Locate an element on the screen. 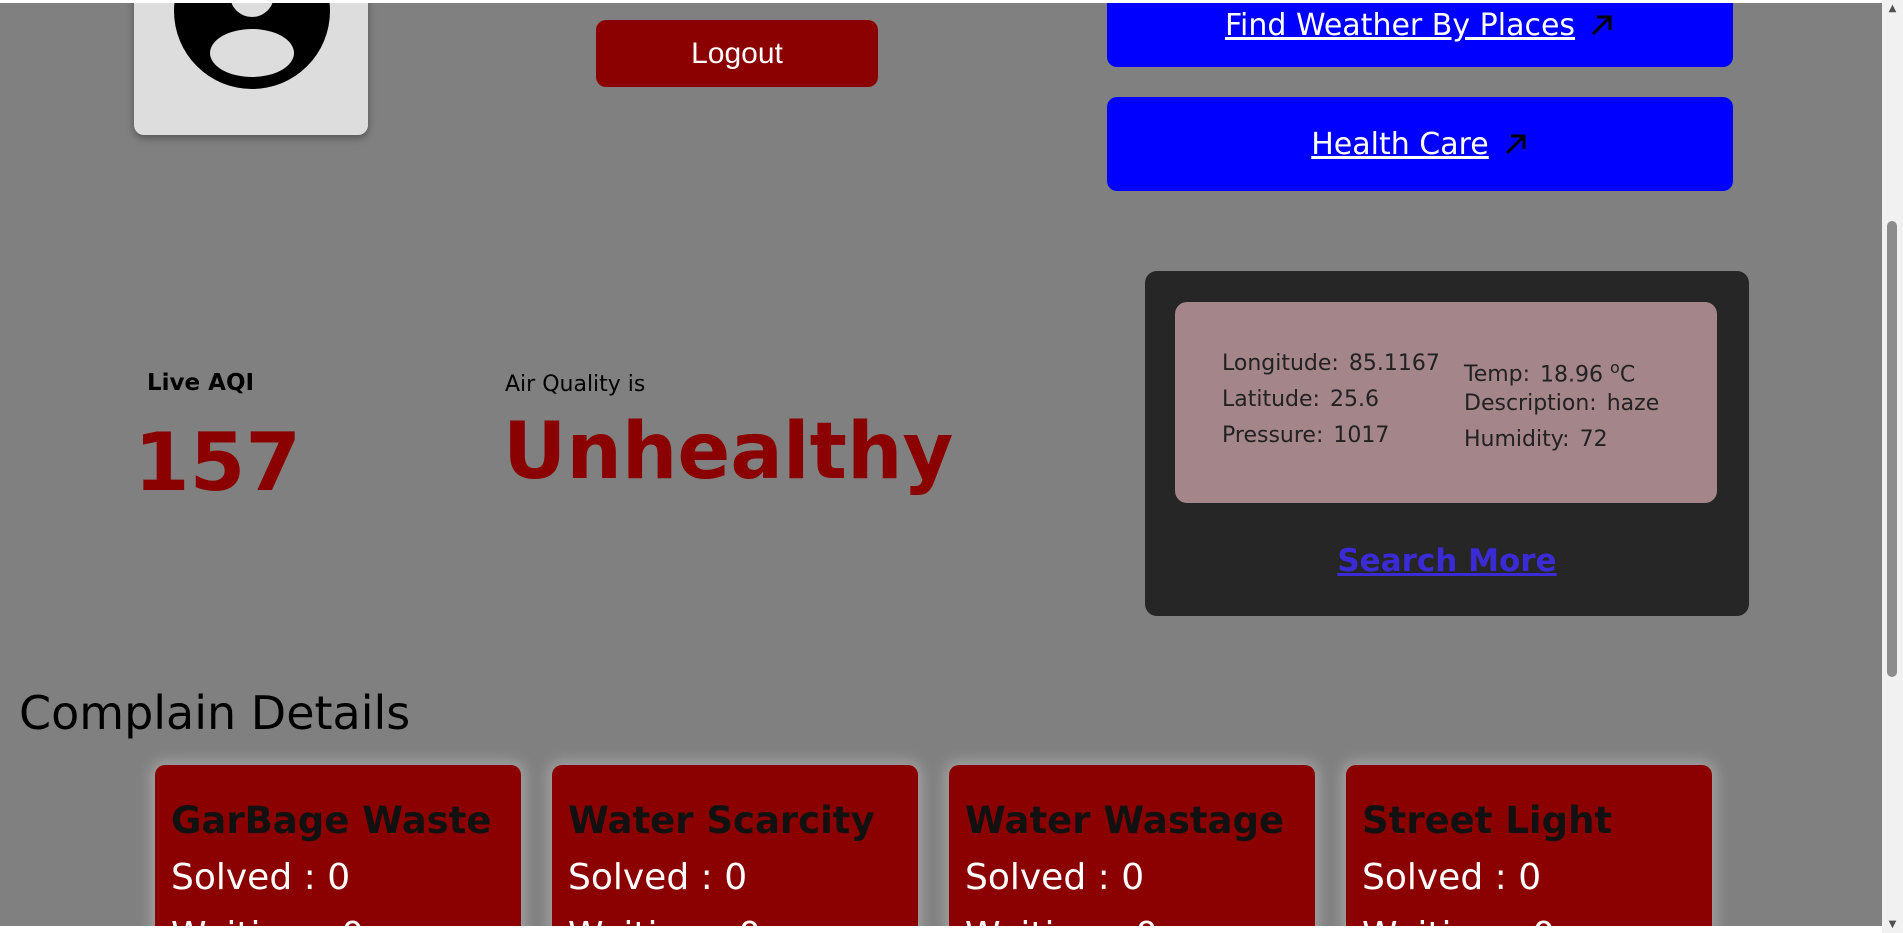 The image size is (1903, 933). longitude-value: 85.1167 is located at coordinates (1394, 363).